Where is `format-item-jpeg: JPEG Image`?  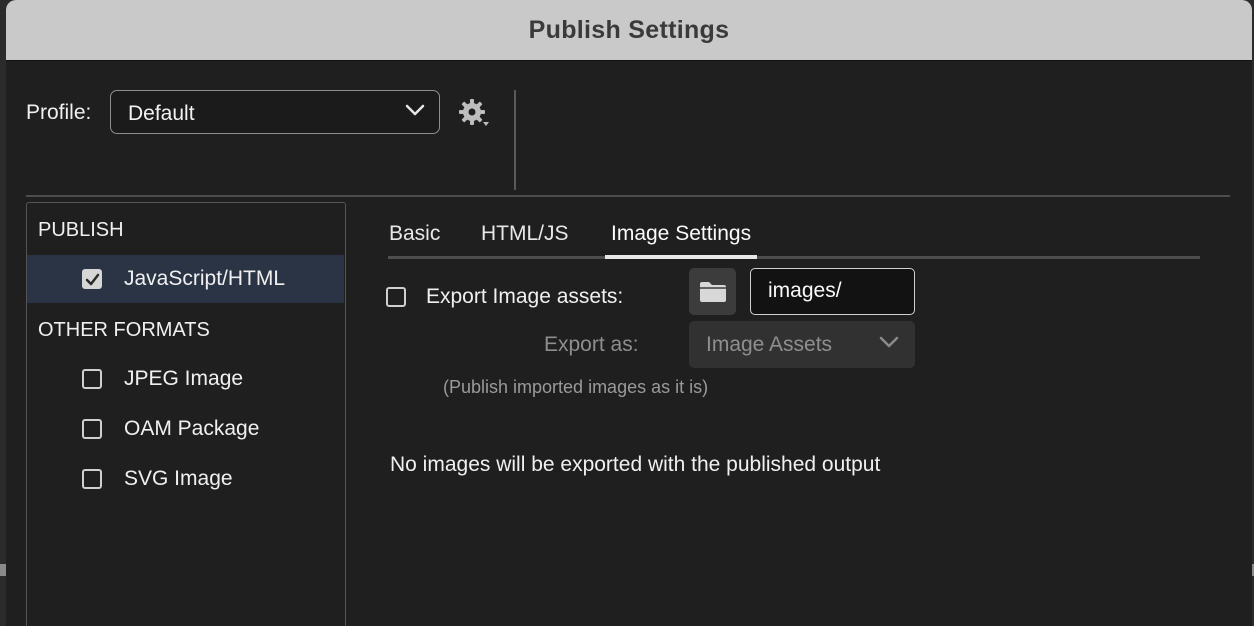
format-item-jpeg: JPEG Image is located at coordinates (185, 379).